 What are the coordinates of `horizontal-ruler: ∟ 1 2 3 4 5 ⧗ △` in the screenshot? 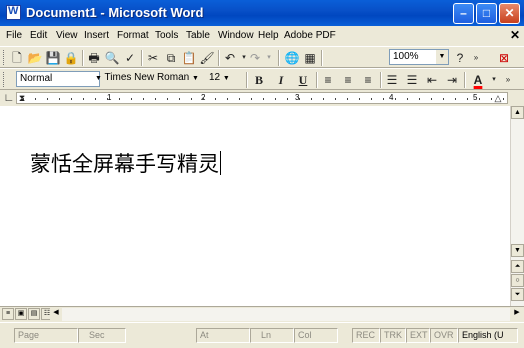 It's located at (262, 98).